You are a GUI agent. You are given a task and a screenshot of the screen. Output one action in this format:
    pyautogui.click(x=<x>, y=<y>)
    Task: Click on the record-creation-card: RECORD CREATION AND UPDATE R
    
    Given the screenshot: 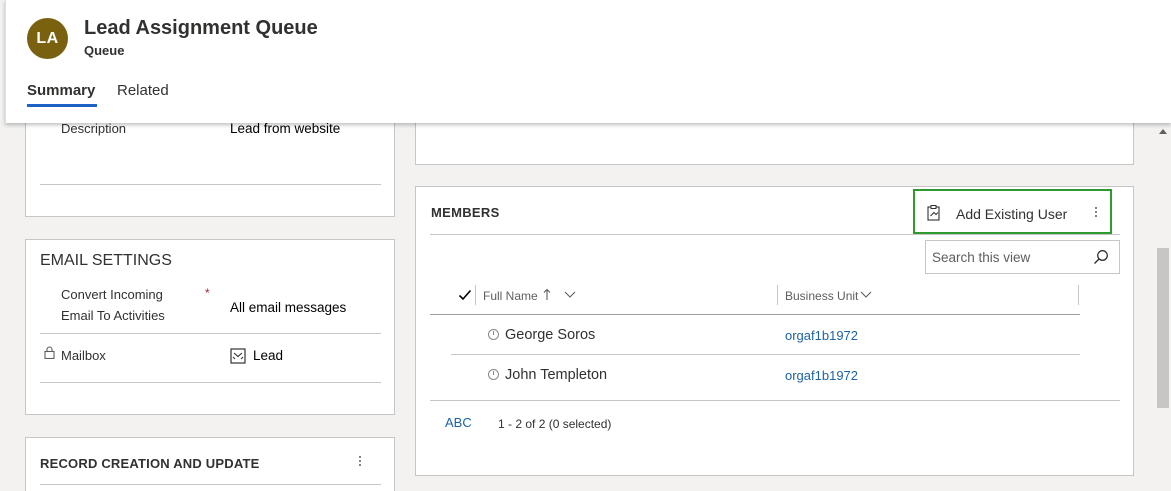 What is the action you would take?
    pyautogui.click(x=210, y=464)
    